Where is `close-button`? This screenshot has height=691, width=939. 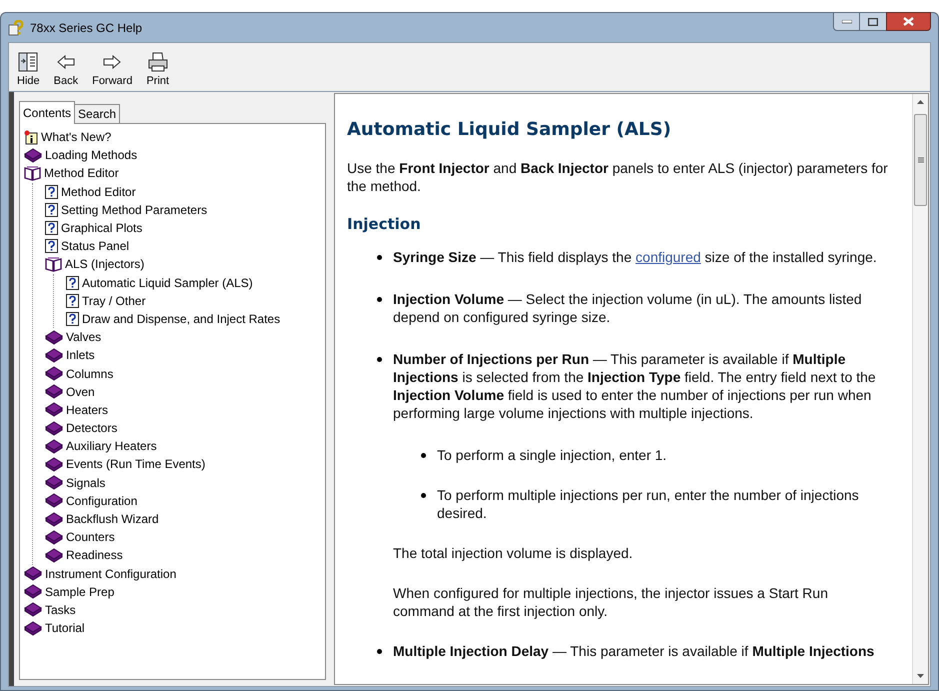
close-button is located at coordinates (908, 21).